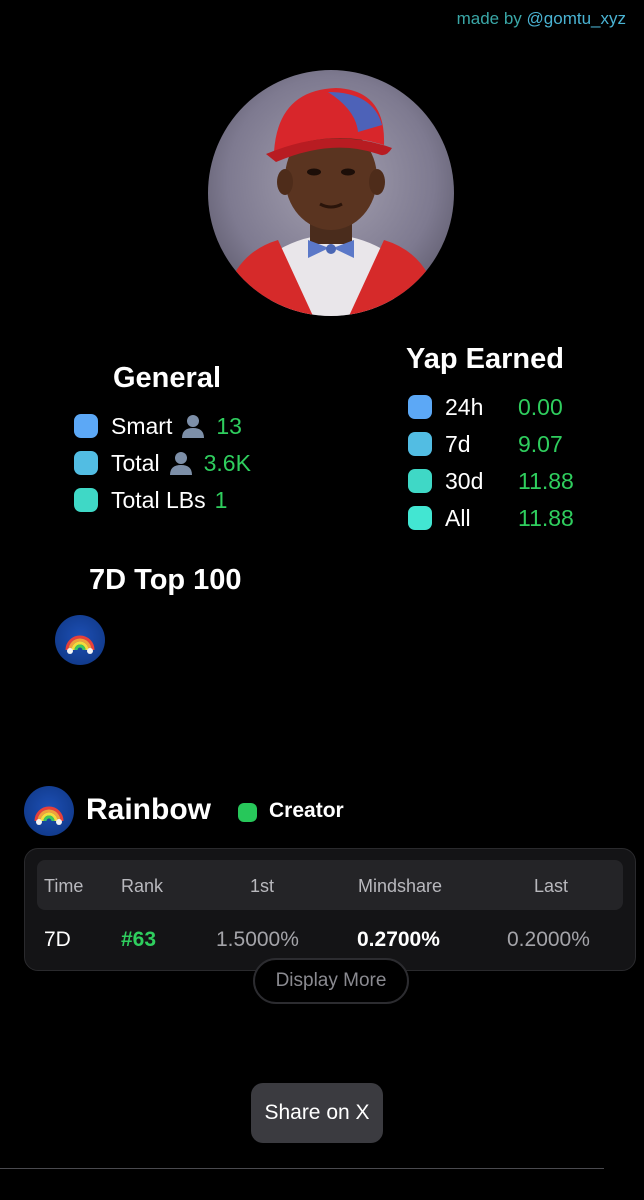 The height and width of the screenshot is (1200, 644). What do you see at coordinates (491, 481) in the screenshot?
I see `yap-row: 30d 11.88` at bounding box center [491, 481].